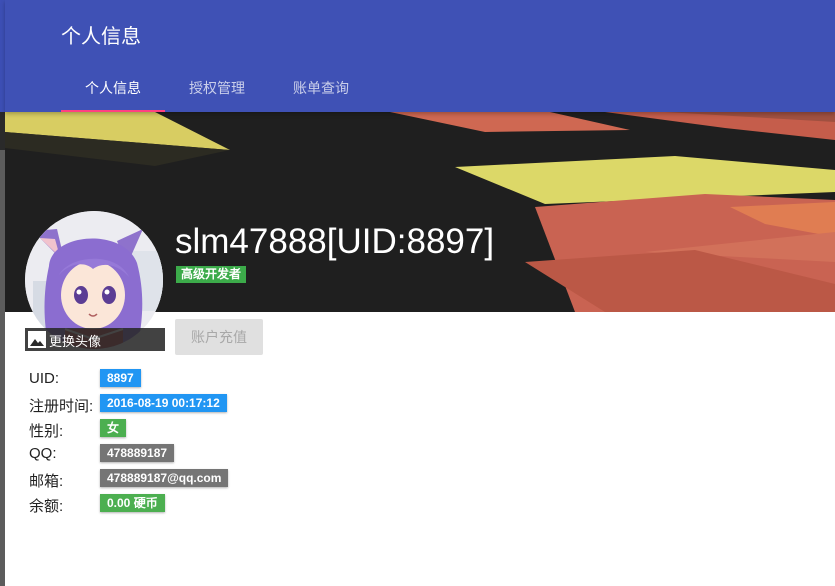  I want to click on uid-label: UID:, so click(44, 378).